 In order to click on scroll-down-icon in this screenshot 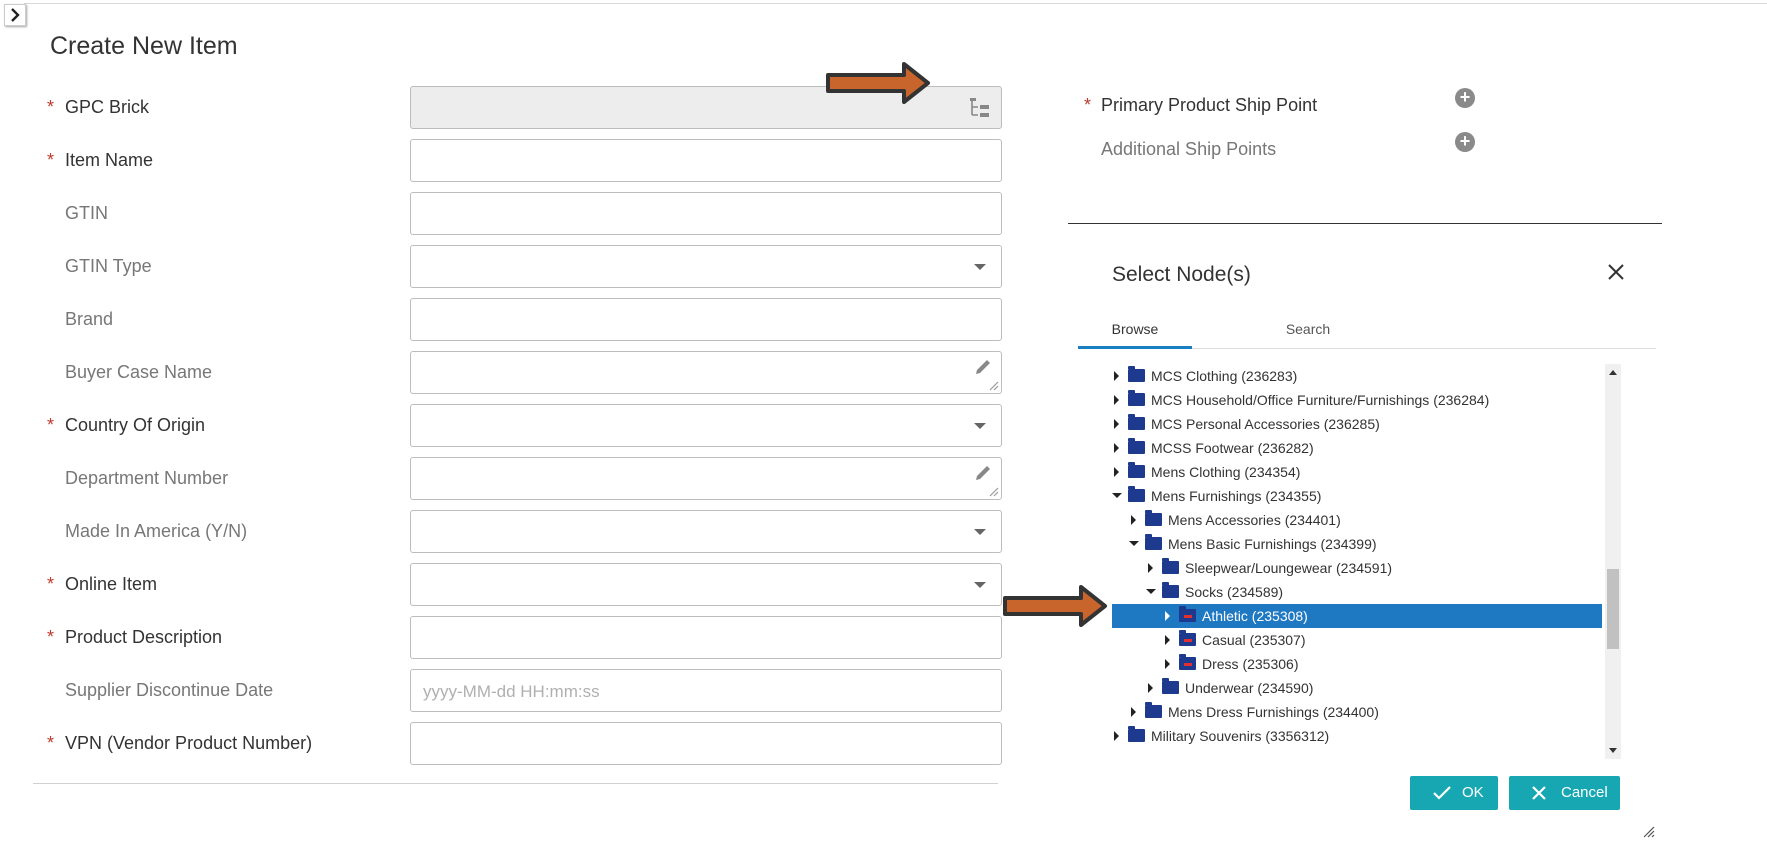, I will do `click(1613, 750)`.